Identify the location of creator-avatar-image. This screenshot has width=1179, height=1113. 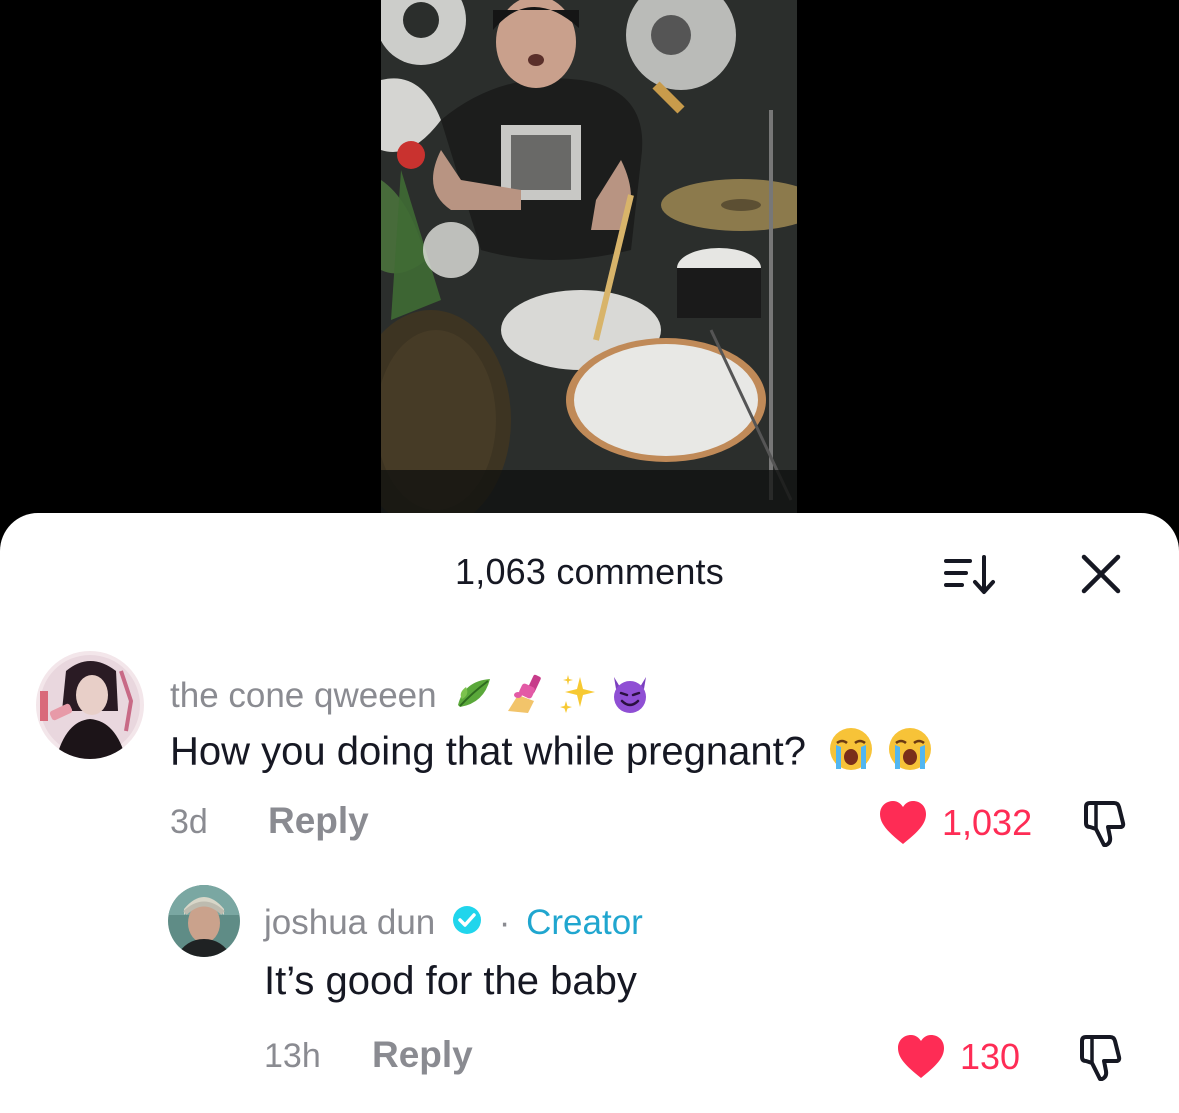
(204, 921).